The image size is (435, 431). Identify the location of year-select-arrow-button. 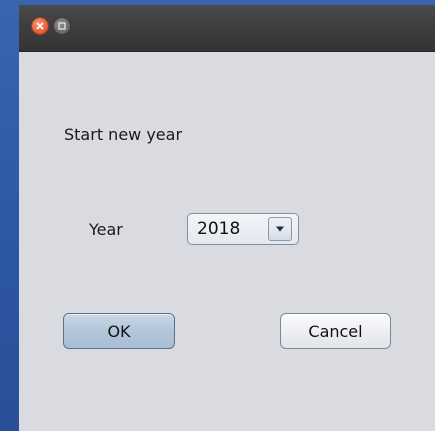
(280, 229).